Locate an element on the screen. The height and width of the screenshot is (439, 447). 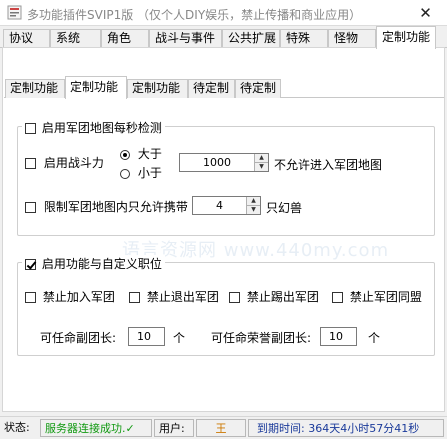
ban-leave-option: 禁止退出军团 is located at coordinates (174, 296).